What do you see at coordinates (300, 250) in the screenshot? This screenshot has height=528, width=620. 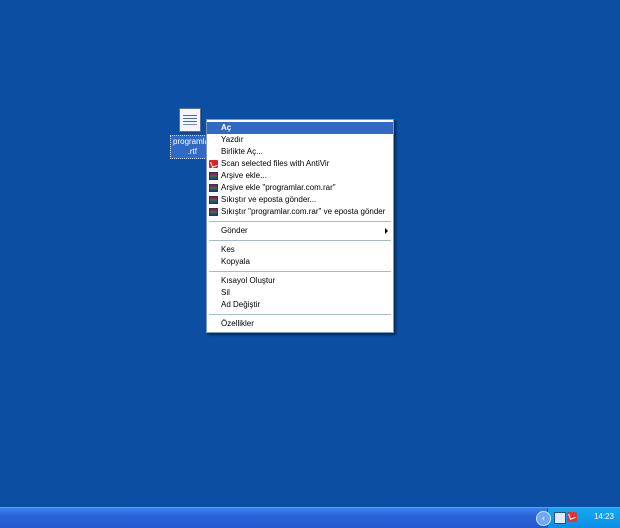 I see `menu-item-cut: Kes` at bounding box center [300, 250].